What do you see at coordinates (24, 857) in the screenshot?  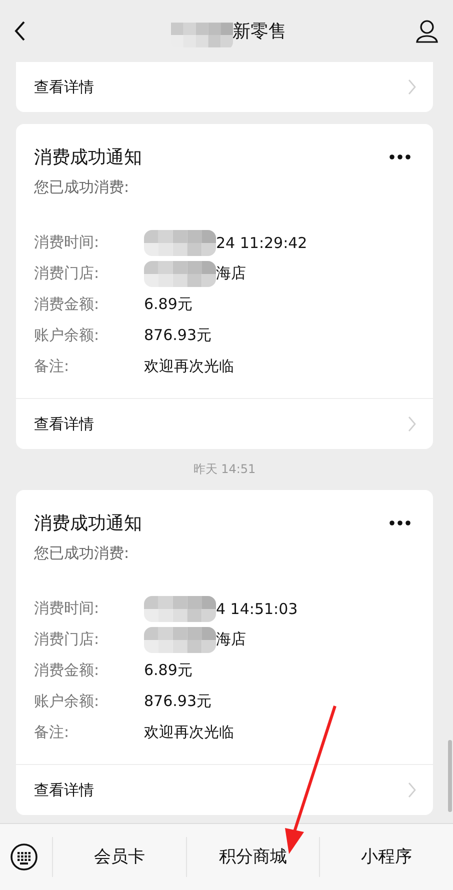 I see `keyboard-icon` at bounding box center [24, 857].